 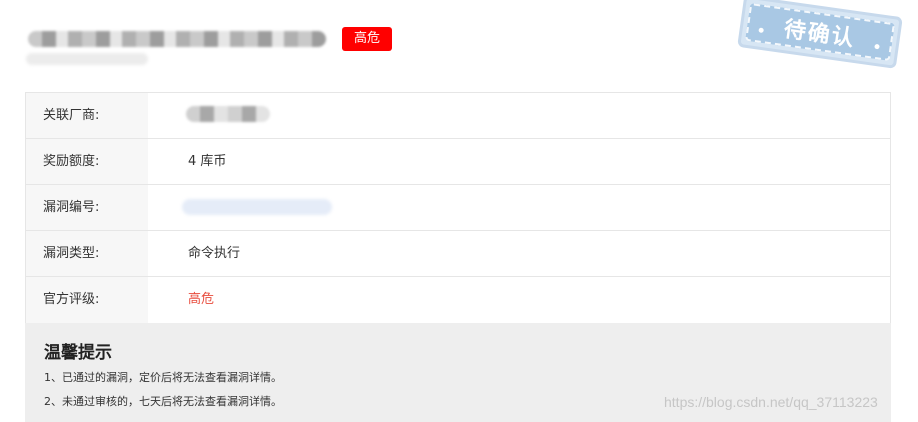 What do you see at coordinates (87, 300) in the screenshot?
I see `rating-label: 官方评级:` at bounding box center [87, 300].